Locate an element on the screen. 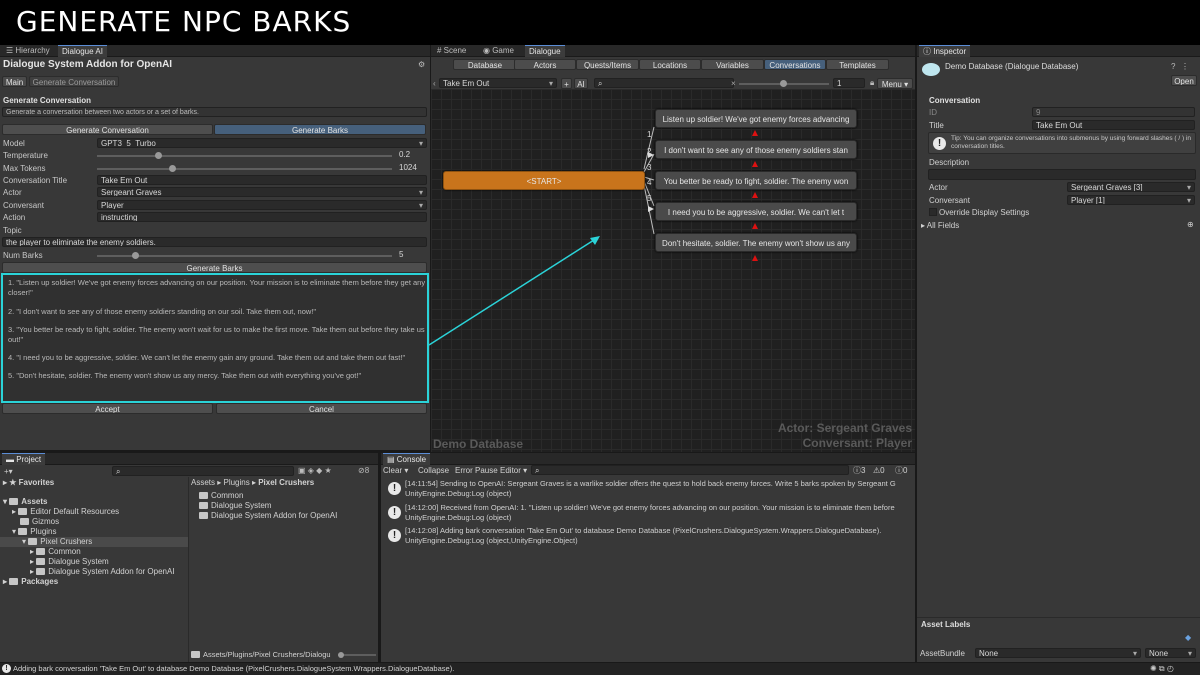 The width and height of the screenshot is (1200, 675). generate-barks-mode-button: Generate Barks is located at coordinates (320, 129).